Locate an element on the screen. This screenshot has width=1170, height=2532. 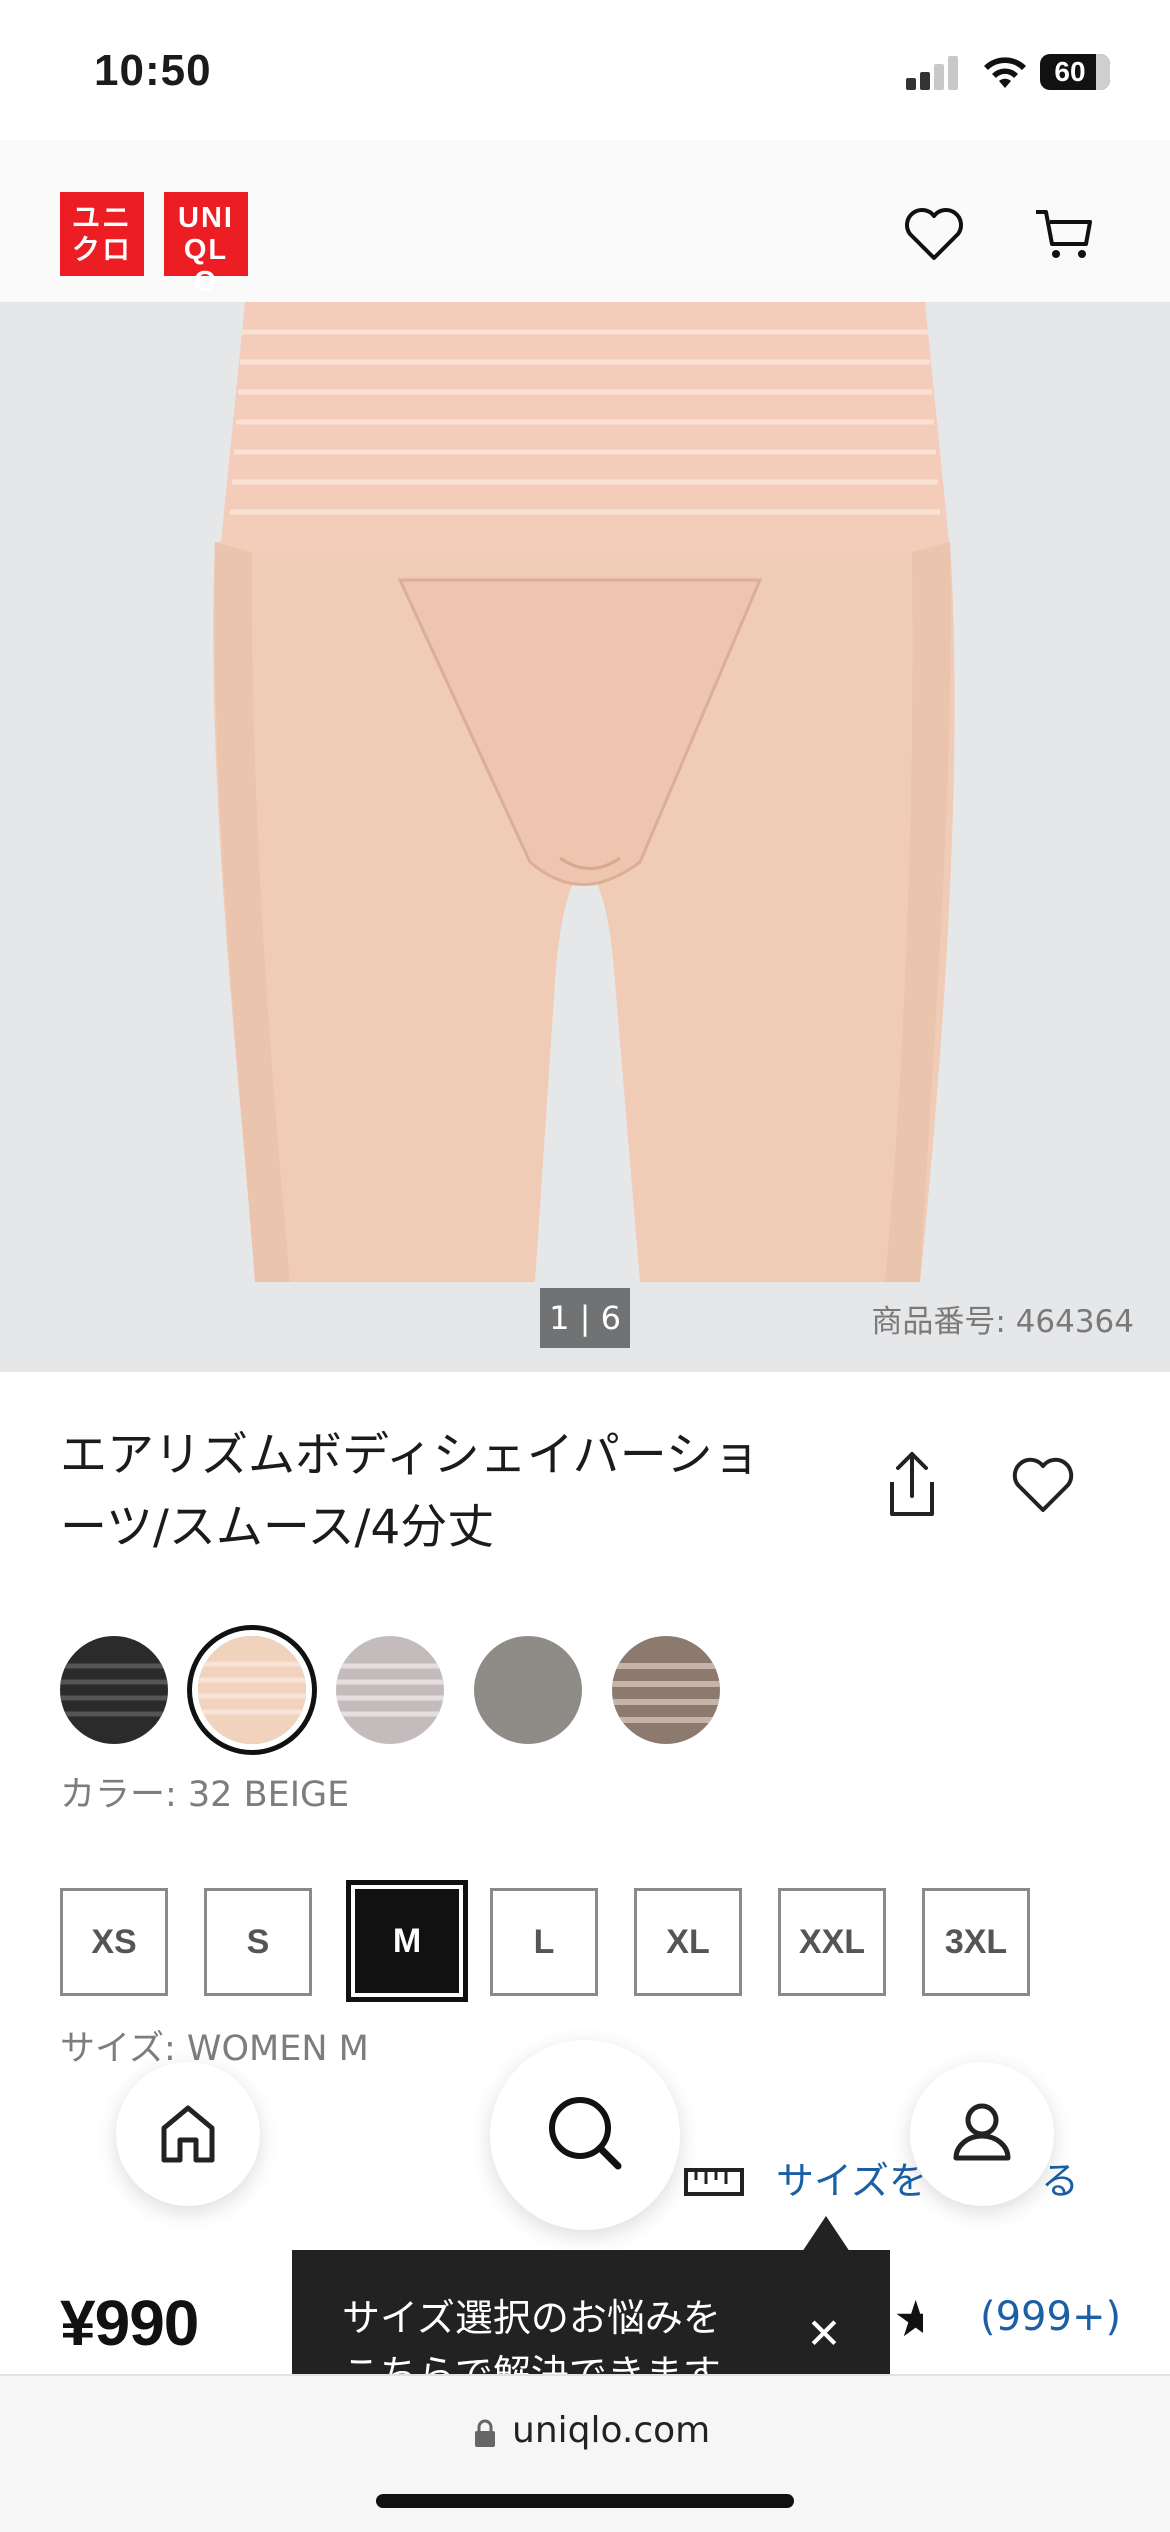
color-swatch-brown is located at coordinates (666, 1690).